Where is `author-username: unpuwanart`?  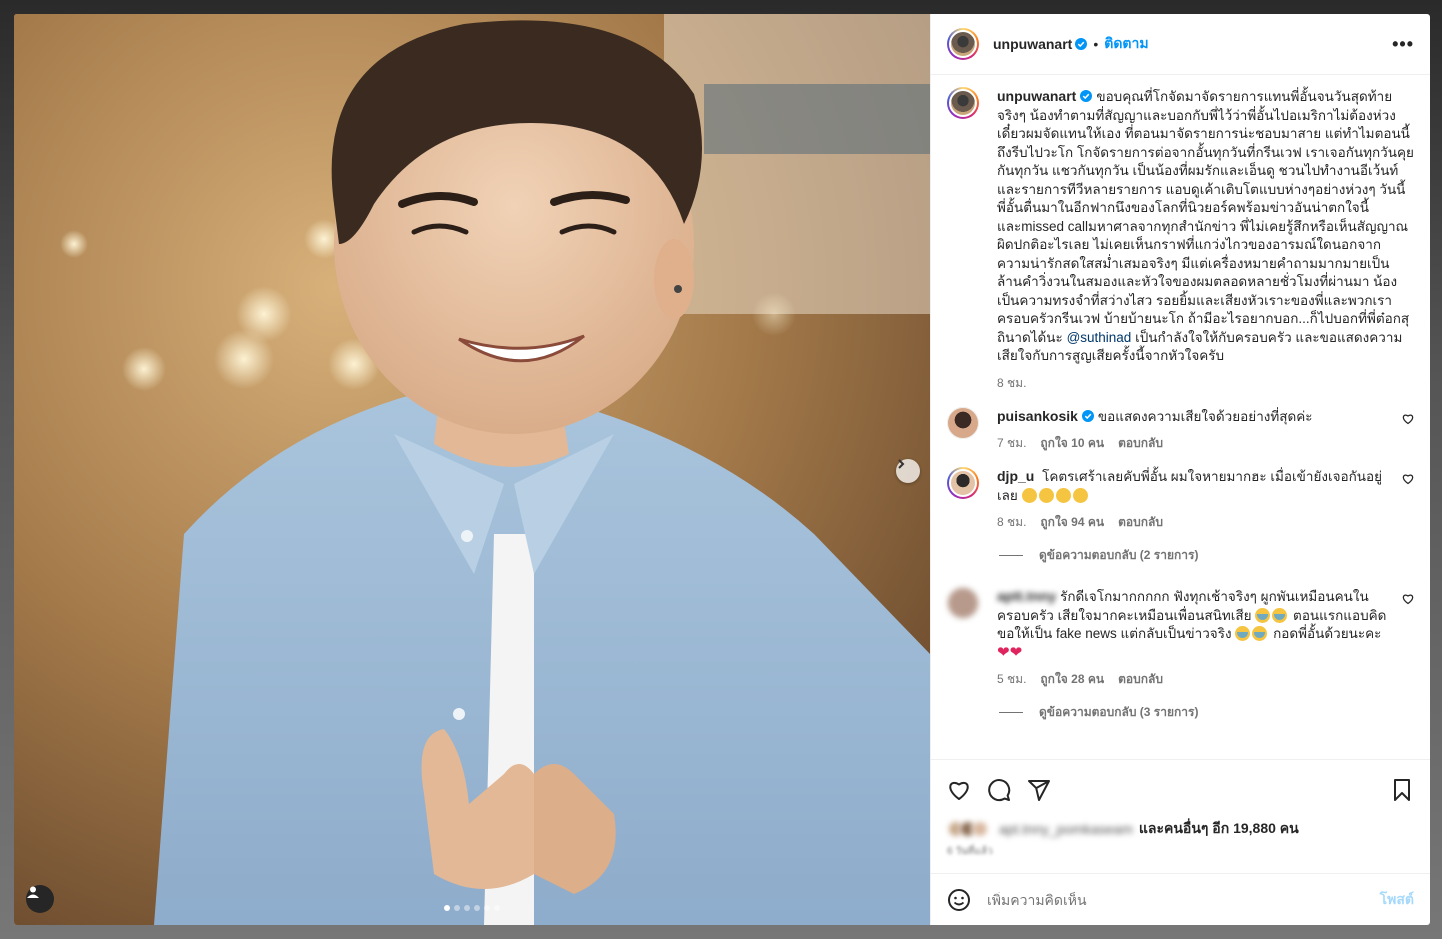
author-username: unpuwanart is located at coordinates (1032, 44).